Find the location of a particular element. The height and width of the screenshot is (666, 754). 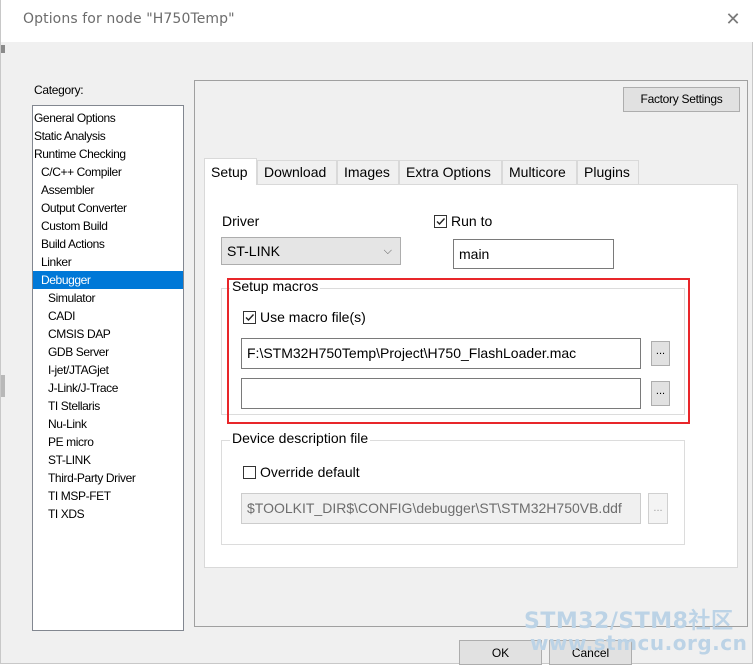

category-item-nu-link: Nu-Link is located at coordinates (108, 424).